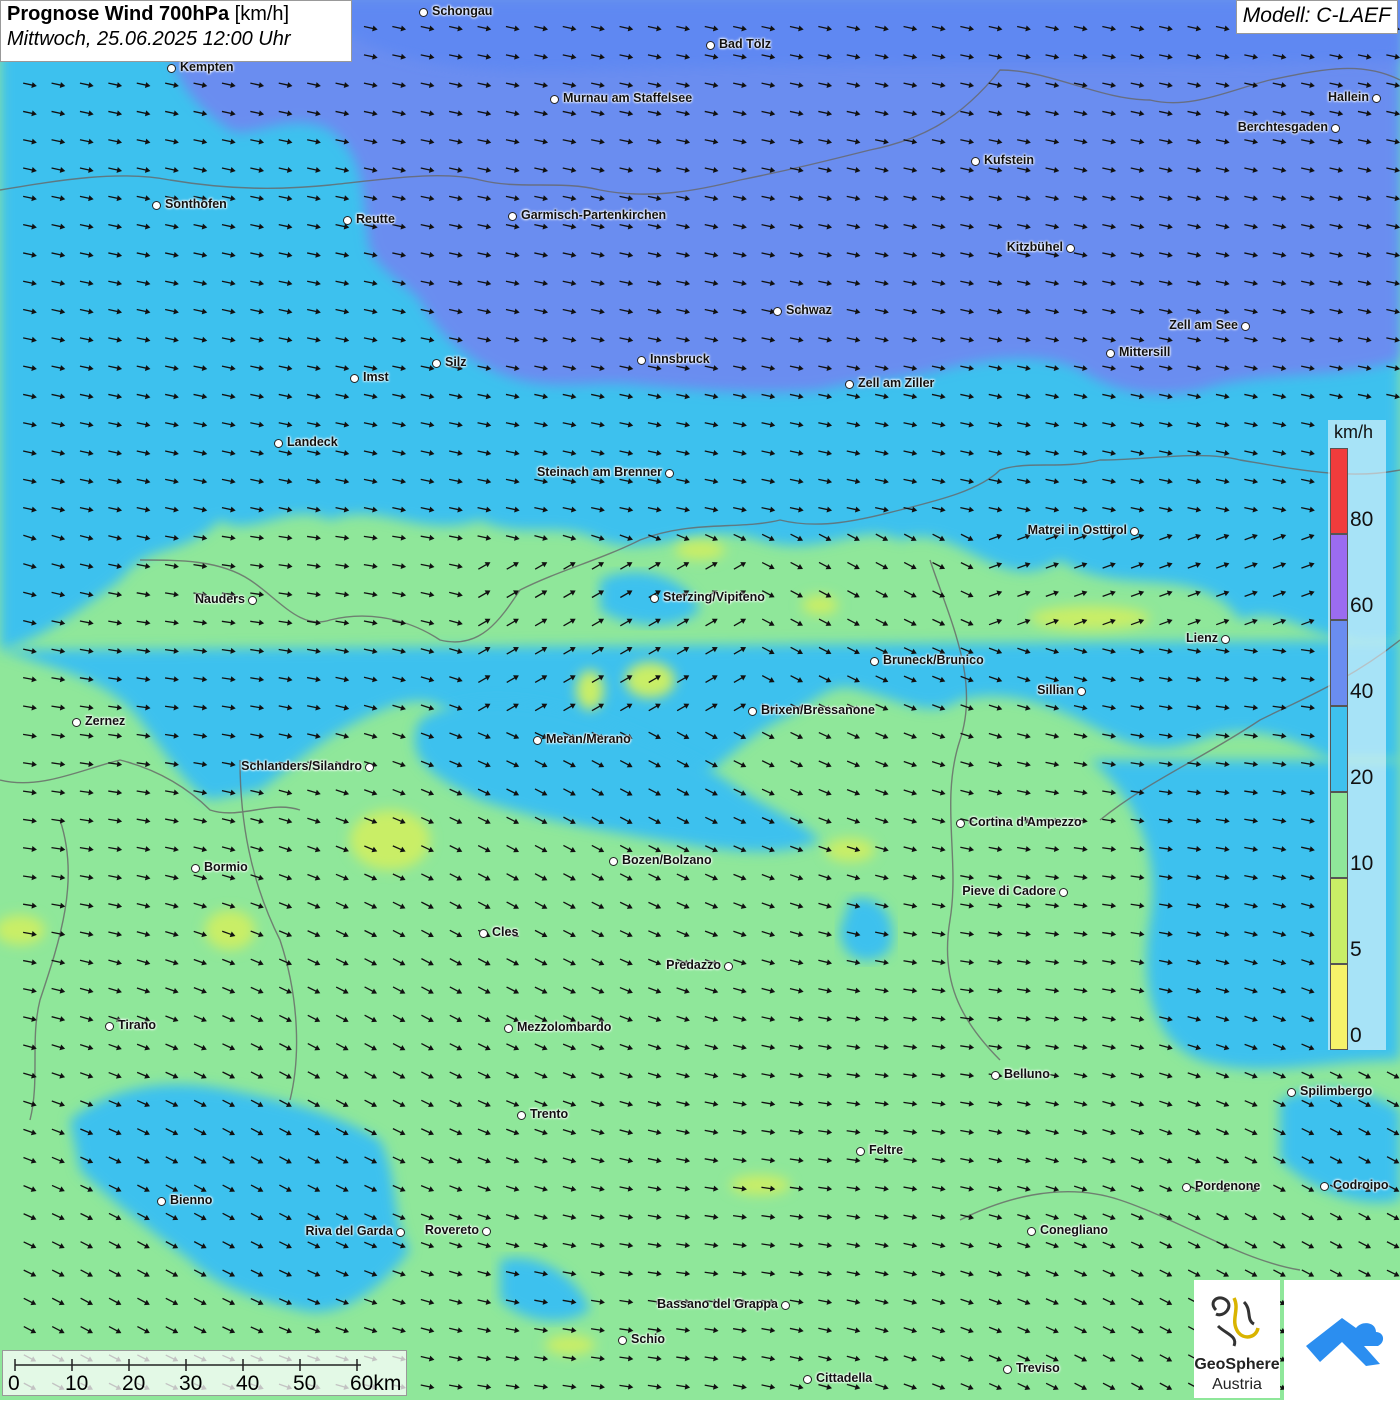 Image resolution: width=1400 pixels, height=1405 pixels. I want to click on app-logo, so click(1342, 1340).